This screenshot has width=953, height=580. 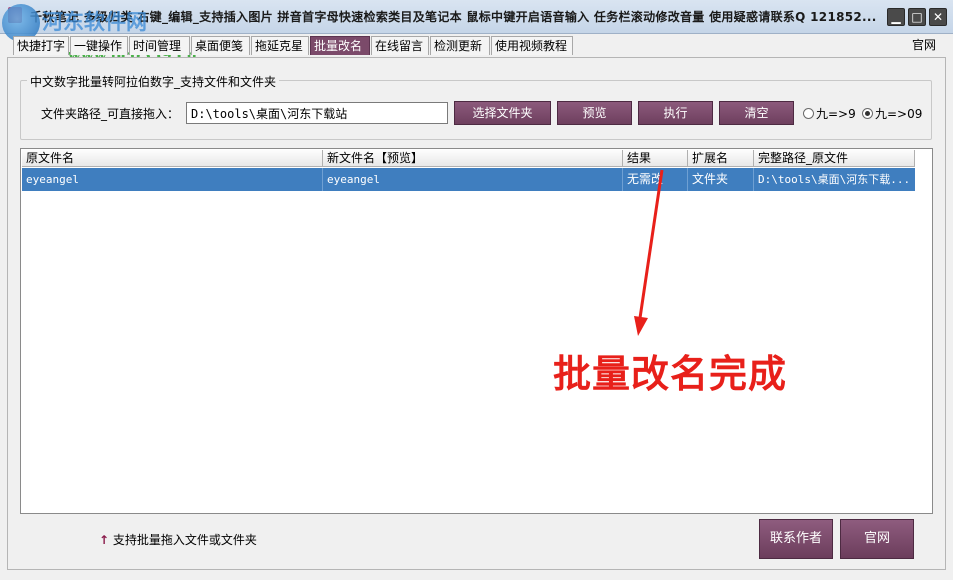 I want to click on maximize-button: □, so click(x=917, y=17).